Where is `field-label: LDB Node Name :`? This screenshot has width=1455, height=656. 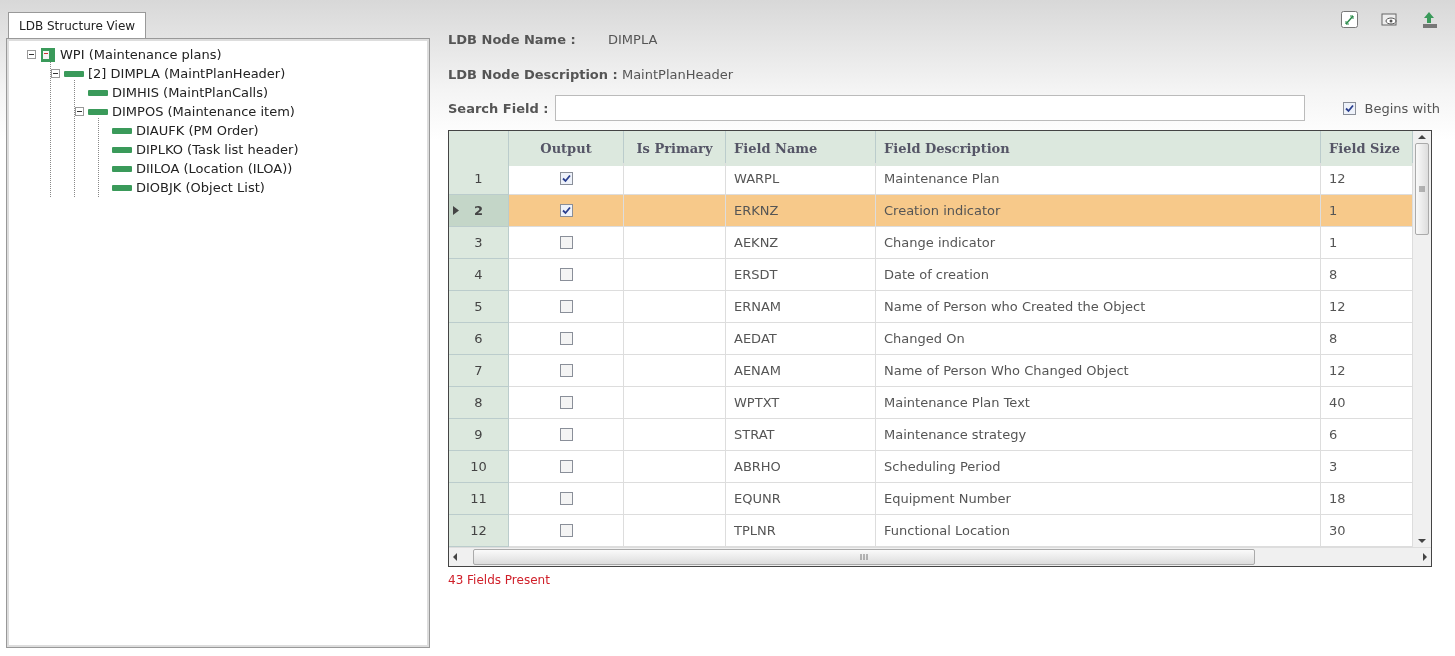 field-label: LDB Node Name : is located at coordinates (512, 39).